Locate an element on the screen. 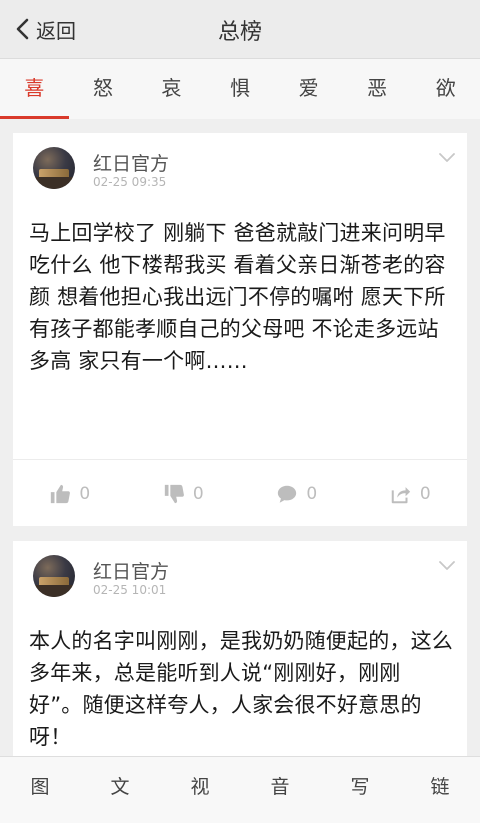 This screenshot has height=823, width=480. tab-ju: 惧 is located at coordinates (240, 89).